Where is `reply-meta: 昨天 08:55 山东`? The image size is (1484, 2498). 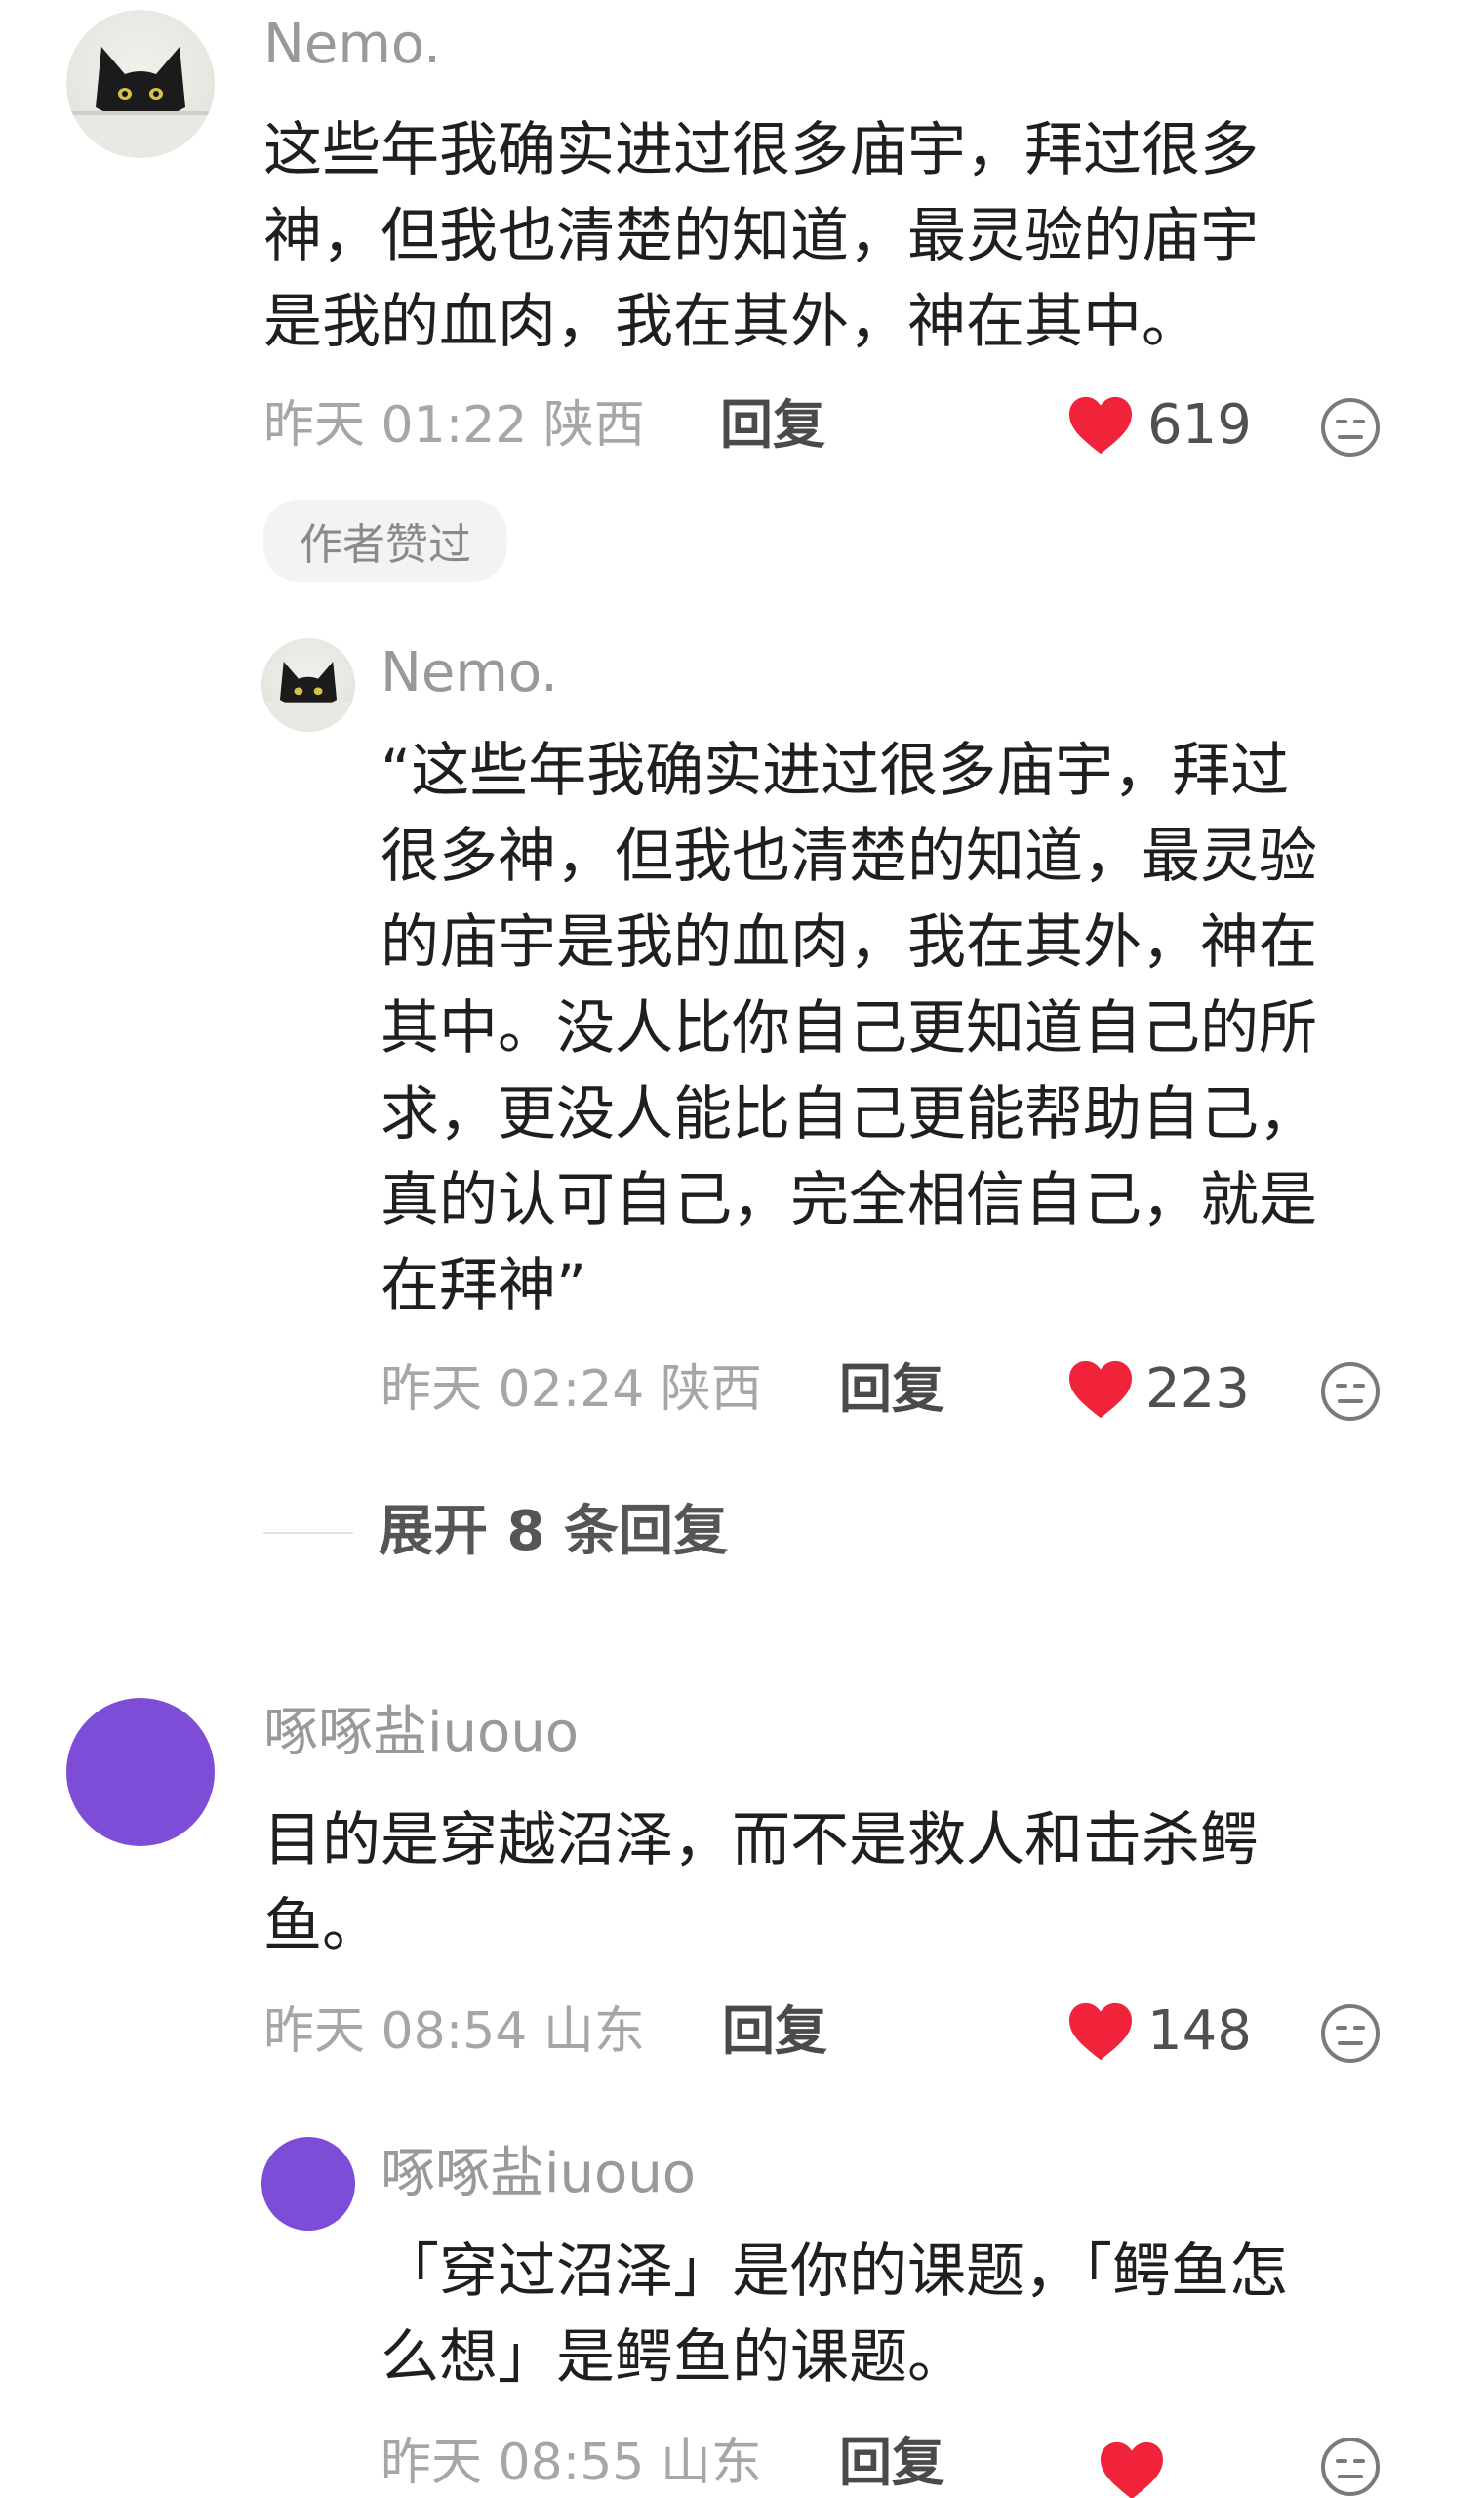 reply-meta: 昨天 08:55 山东 is located at coordinates (571, 2463).